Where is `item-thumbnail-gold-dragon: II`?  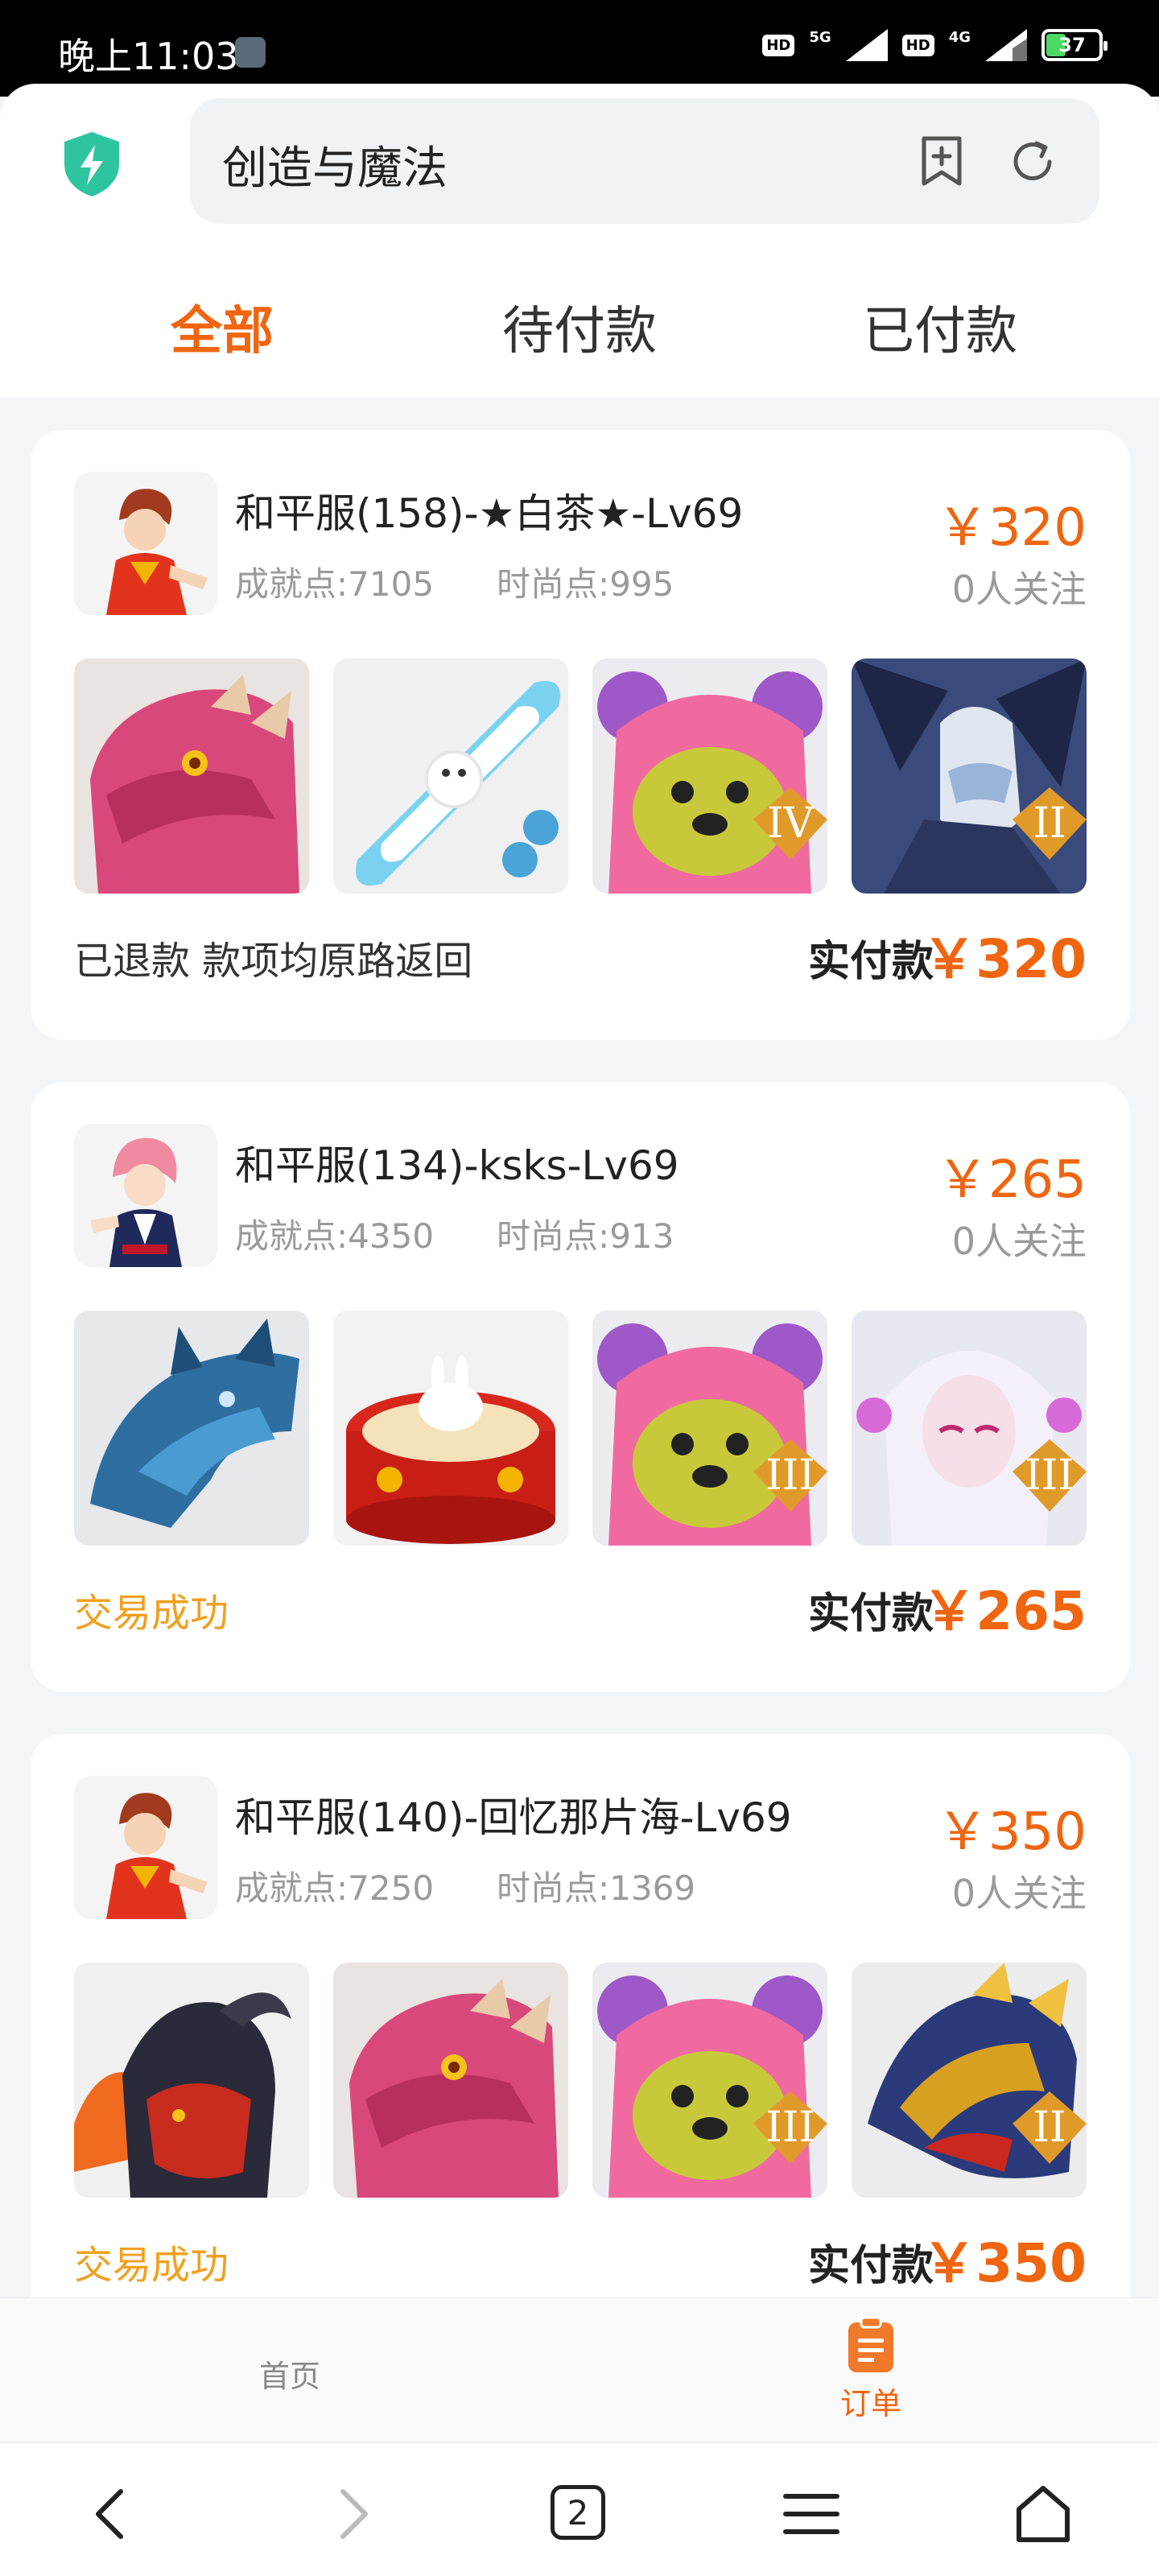 item-thumbnail-gold-dragon: II is located at coordinates (969, 2080).